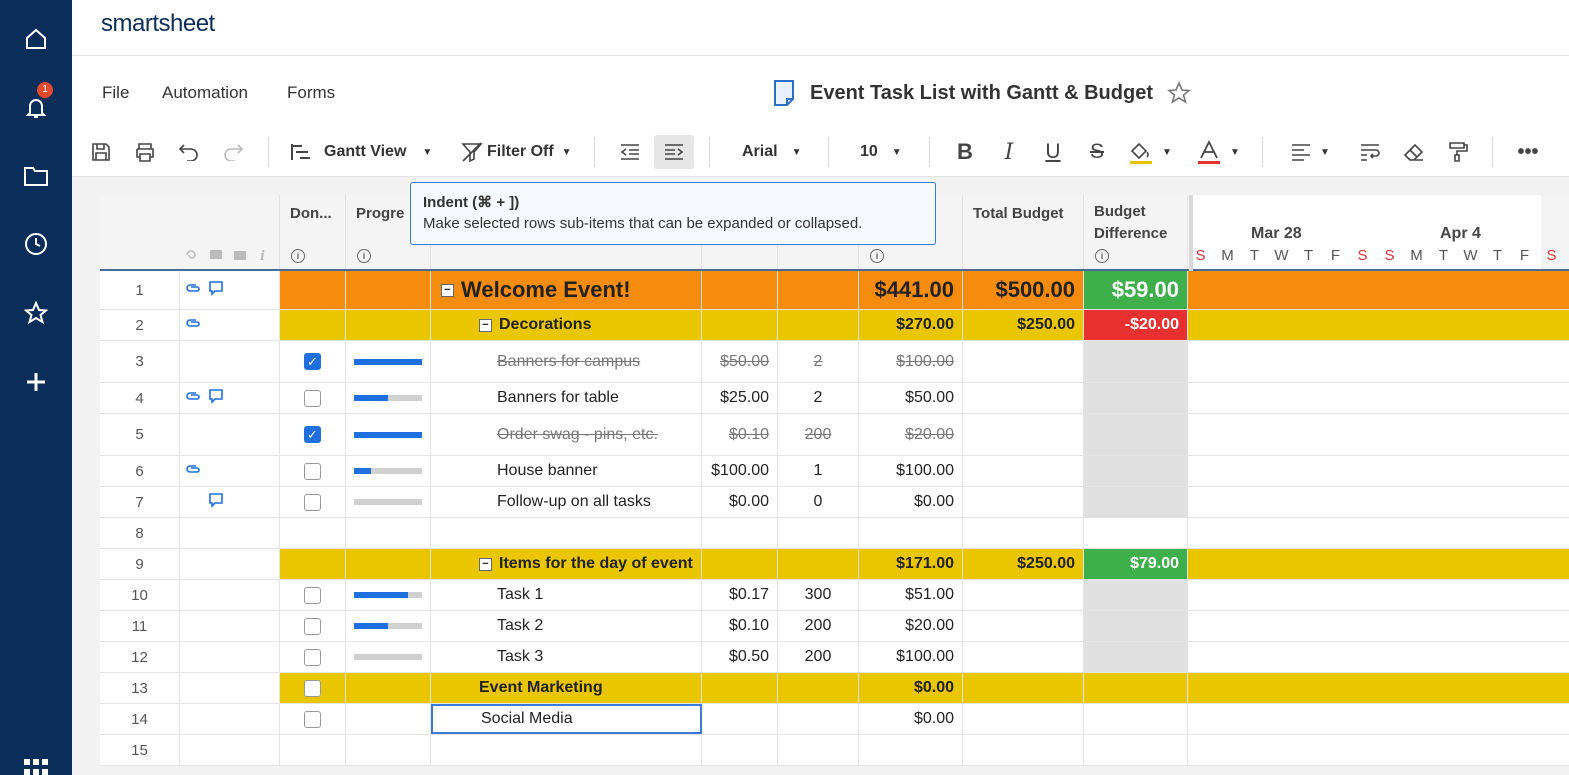 This screenshot has width=1569, height=775. What do you see at coordinates (140, 750) in the screenshot?
I see `row-number: 15` at bounding box center [140, 750].